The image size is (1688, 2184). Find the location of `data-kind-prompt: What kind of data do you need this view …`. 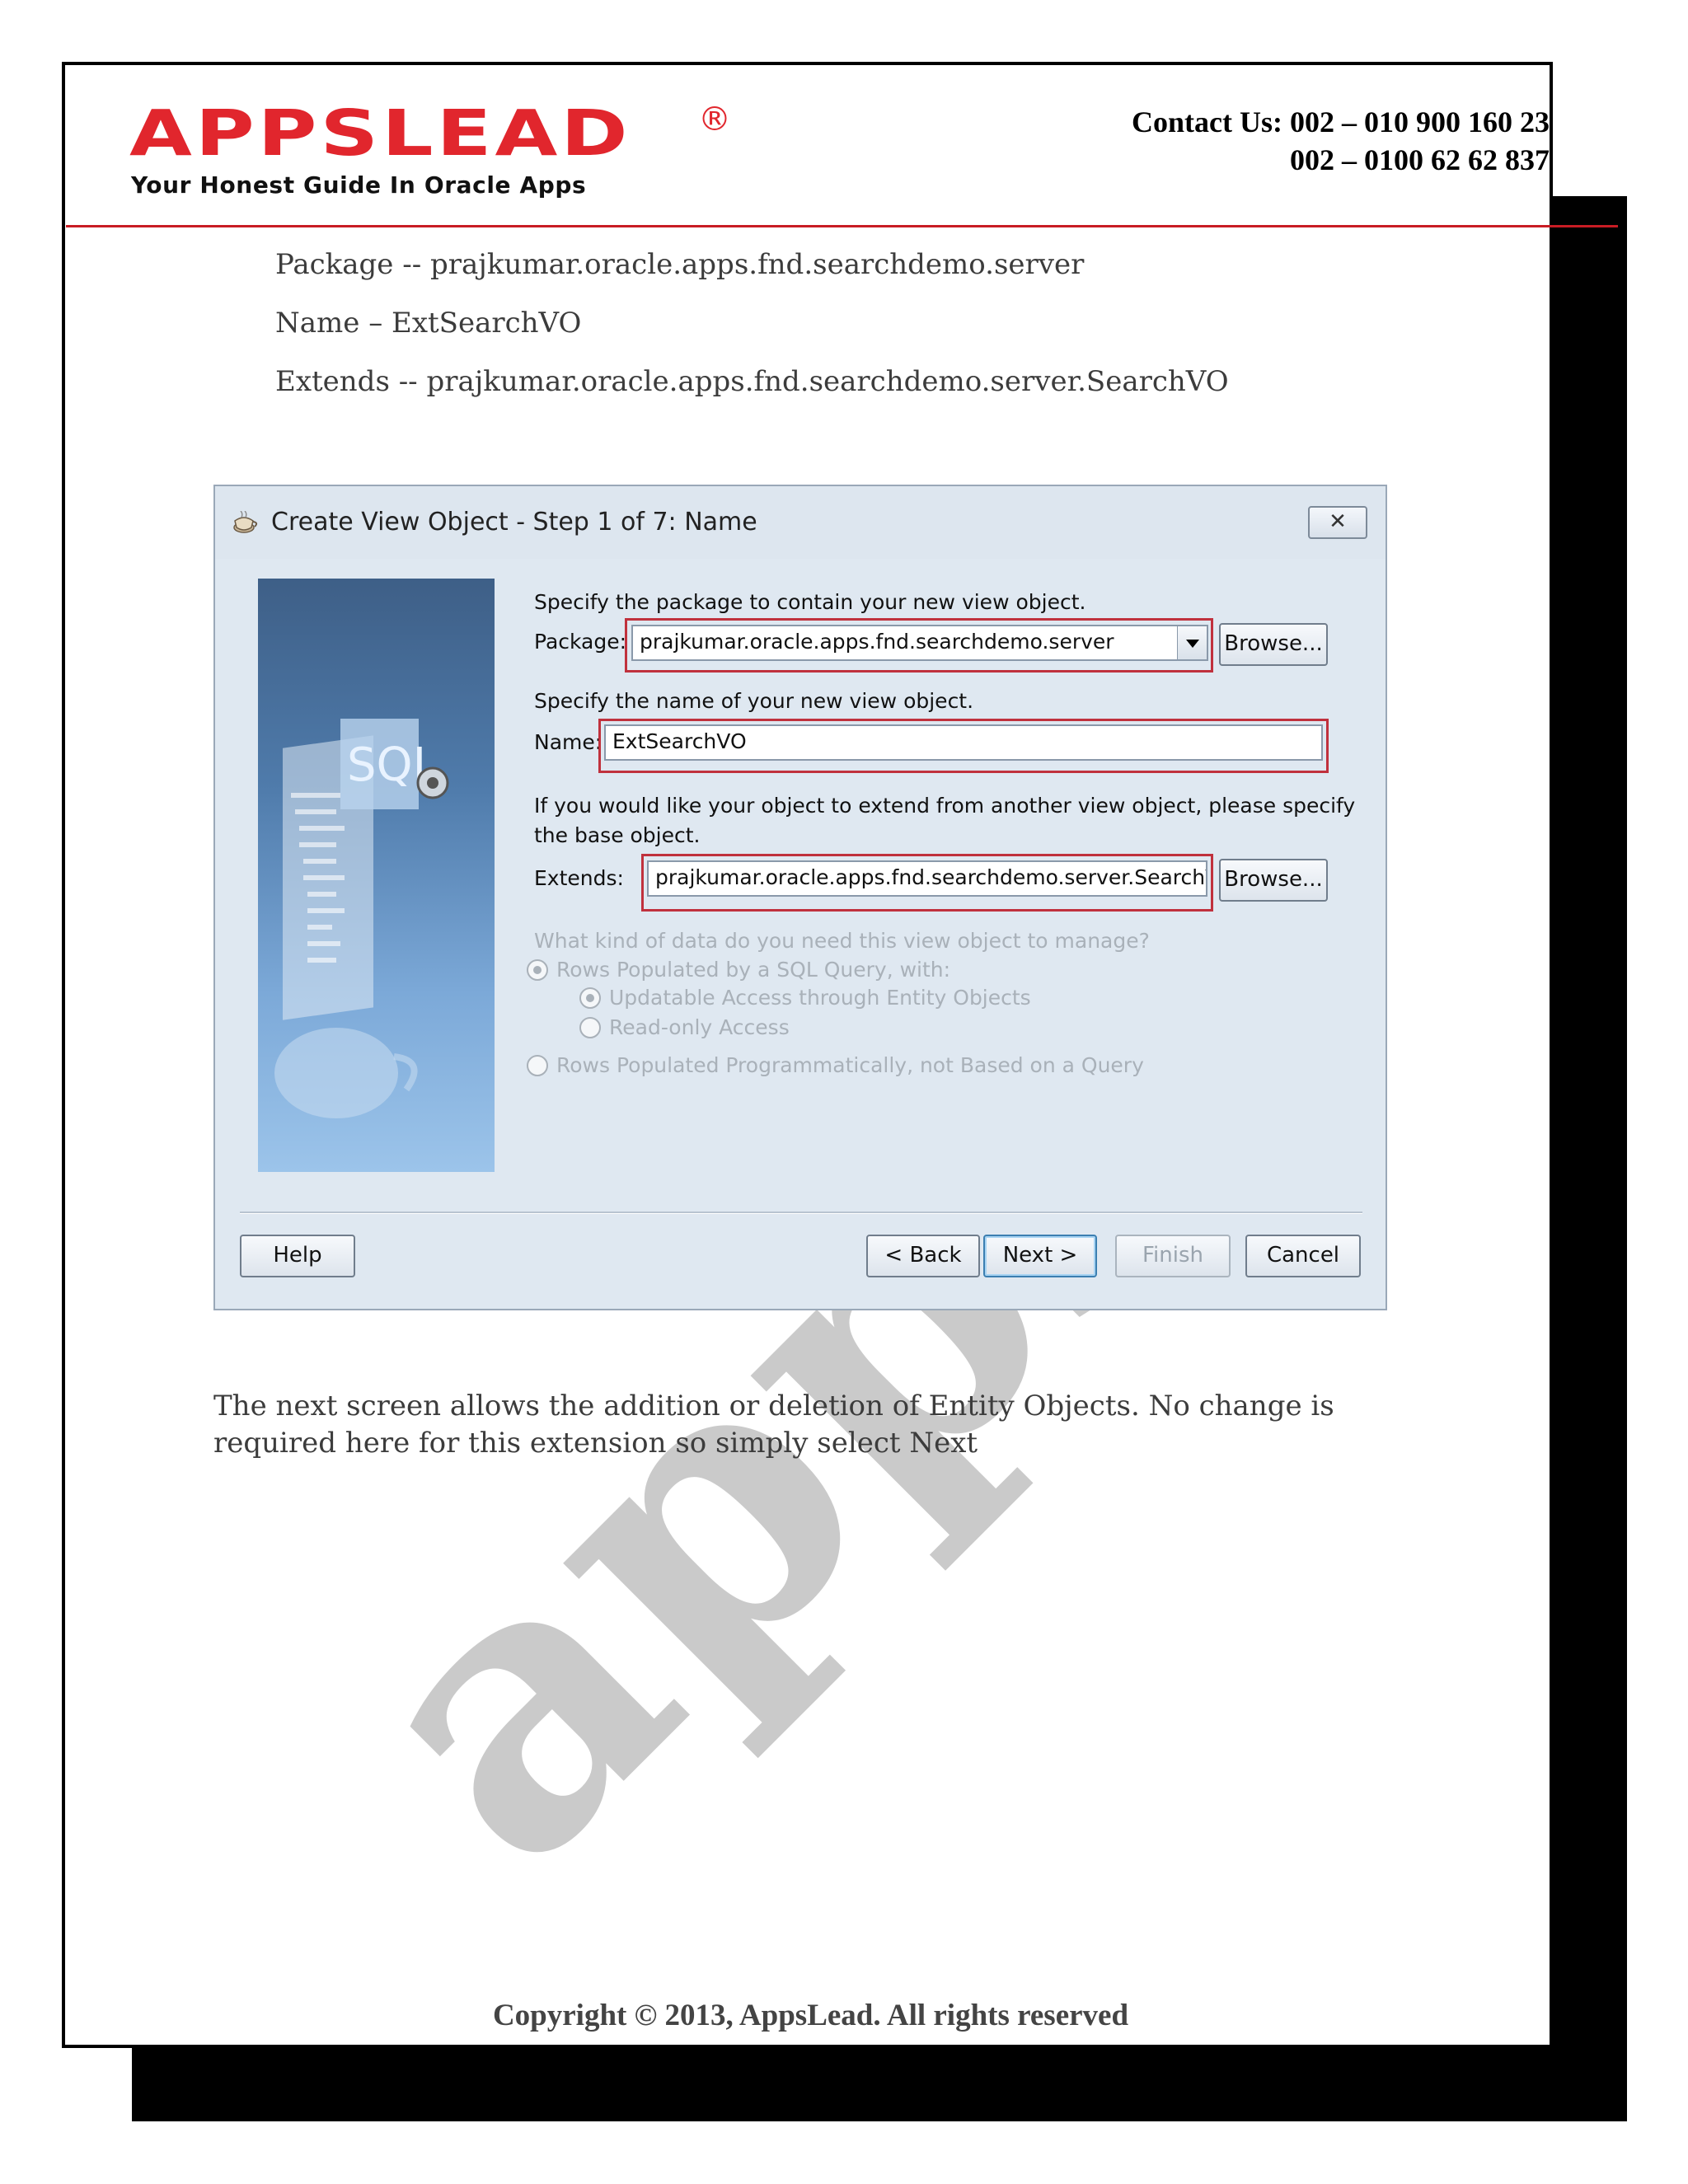

data-kind-prompt: What kind of data do you need this view … is located at coordinates (842, 941).